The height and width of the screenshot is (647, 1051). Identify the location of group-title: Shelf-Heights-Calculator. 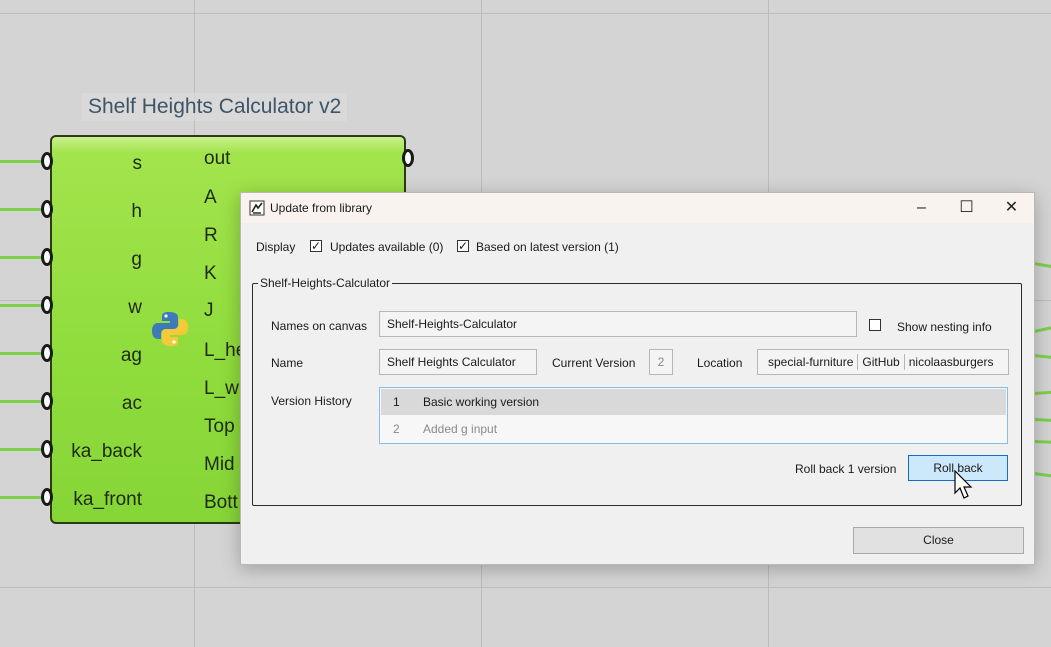
(325, 283).